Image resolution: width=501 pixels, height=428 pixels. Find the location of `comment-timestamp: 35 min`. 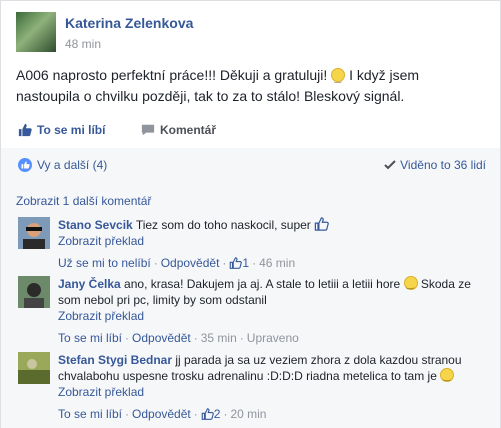

comment-timestamp: 35 min is located at coordinates (219, 338).